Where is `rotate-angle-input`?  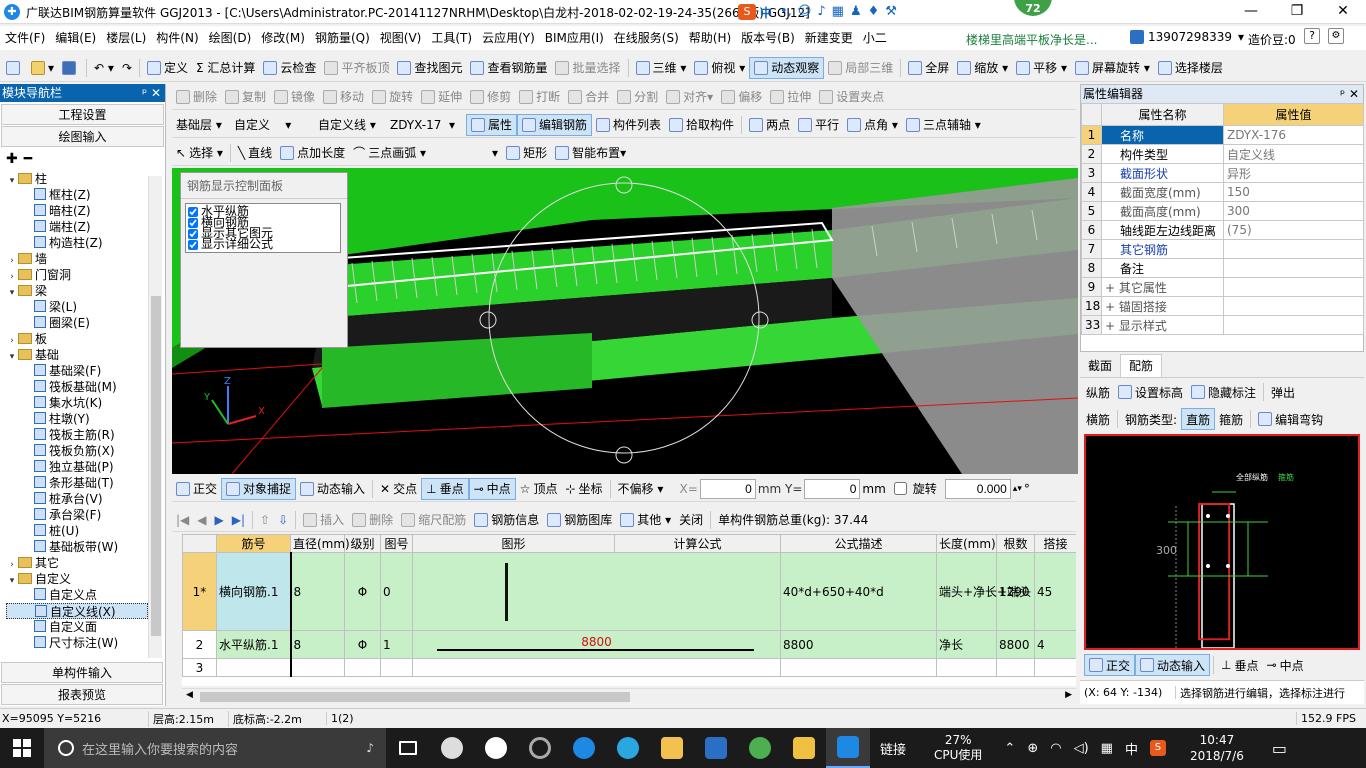
rotate-angle-input is located at coordinates (977, 488).